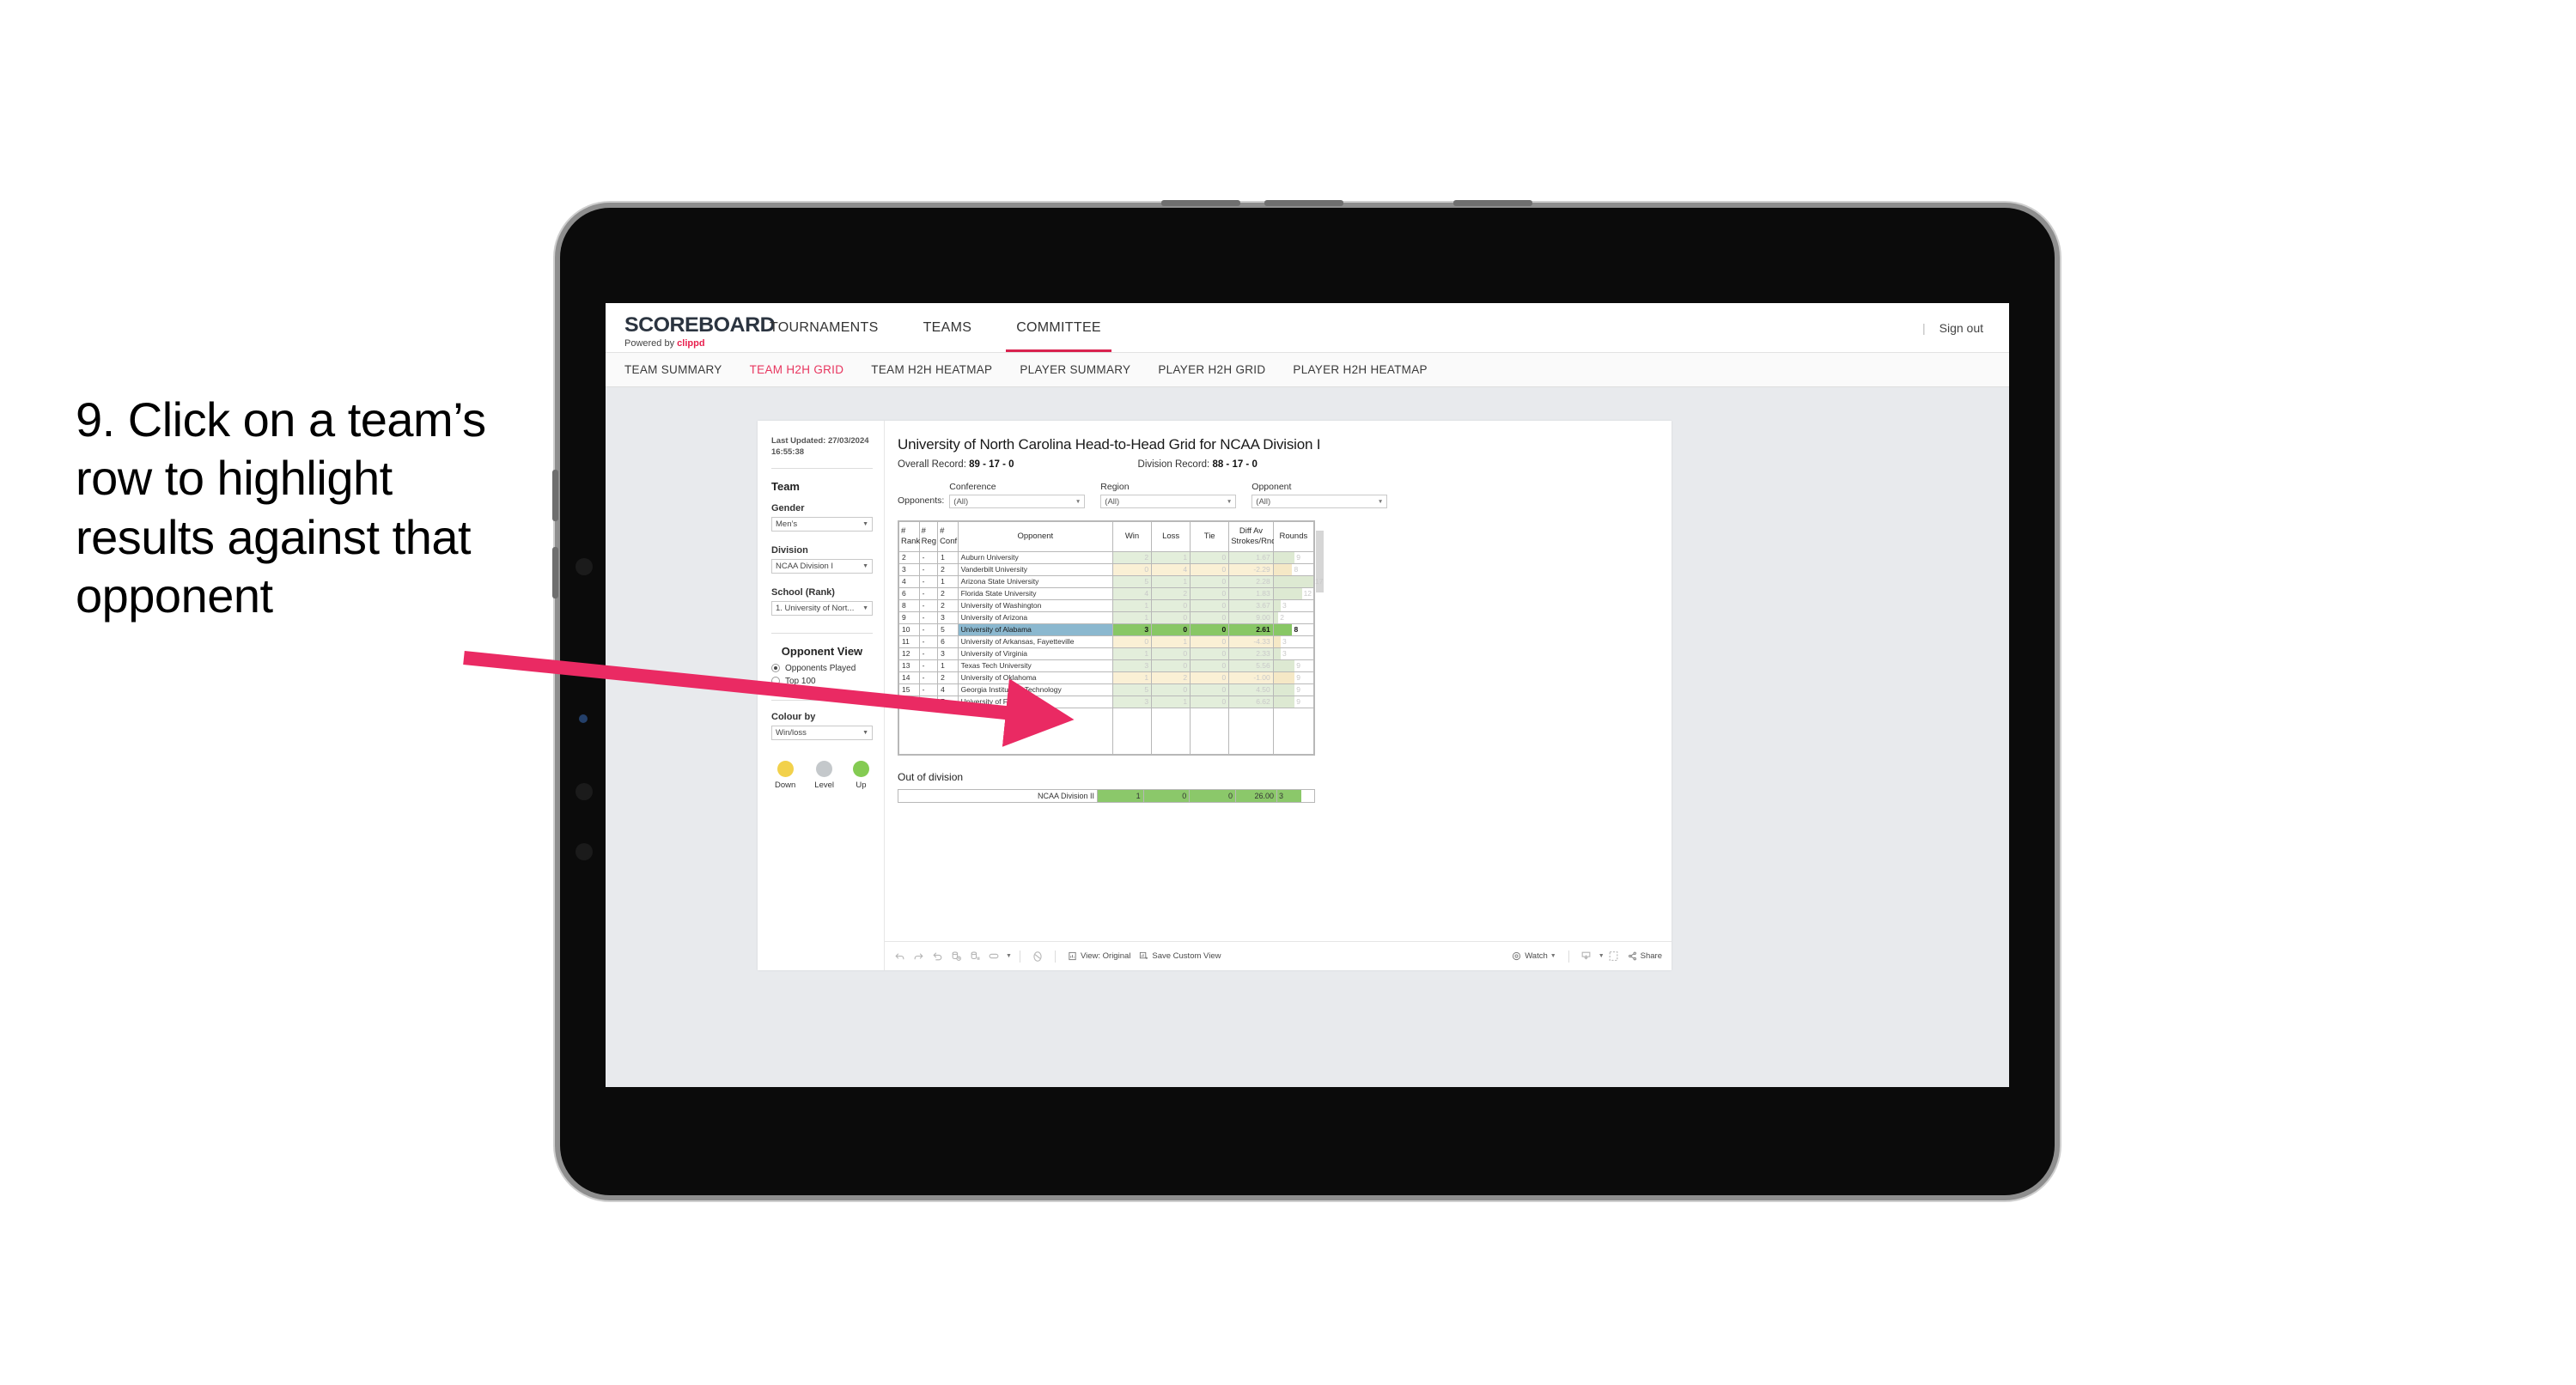 Image resolution: width=2576 pixels, height=1385 pixels. I want to click on pan-mode-icon, so click(993, 956).